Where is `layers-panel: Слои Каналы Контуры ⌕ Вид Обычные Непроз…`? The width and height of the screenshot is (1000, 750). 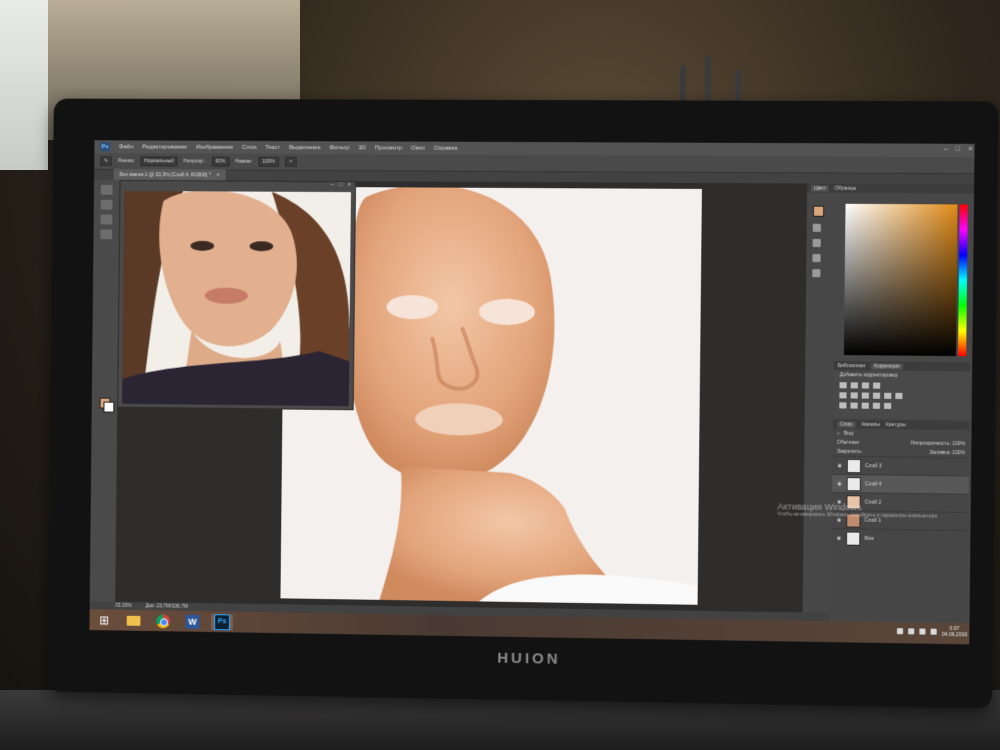 layers-panel: Слои Каналы Контуры ⌕ Вид Обычные Непроз… is located at coordinates (900, 521).